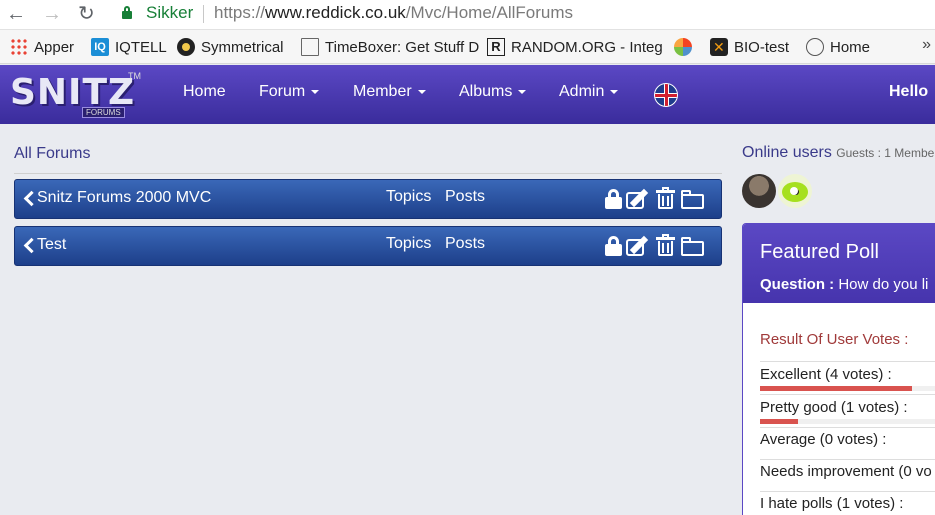 Image resolution: width=935 pixels, height=515 pixels. I want to click on online-users-title: Online users, so click(787, 152).